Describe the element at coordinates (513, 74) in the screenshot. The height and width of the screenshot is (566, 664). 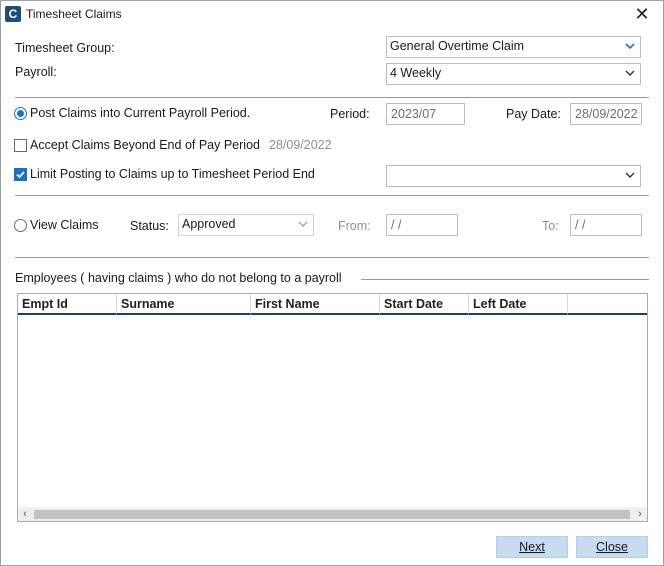
I see `payroll-select: 4 Weekly` at that location.